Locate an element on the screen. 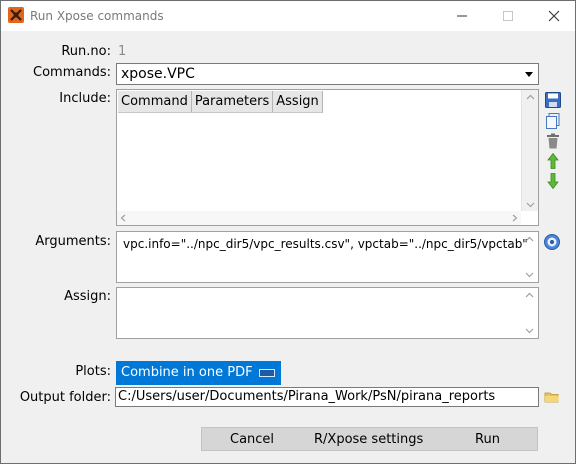 This screenshot has width=576, height=464. run-button: Run is located at coordinates (487, 439).